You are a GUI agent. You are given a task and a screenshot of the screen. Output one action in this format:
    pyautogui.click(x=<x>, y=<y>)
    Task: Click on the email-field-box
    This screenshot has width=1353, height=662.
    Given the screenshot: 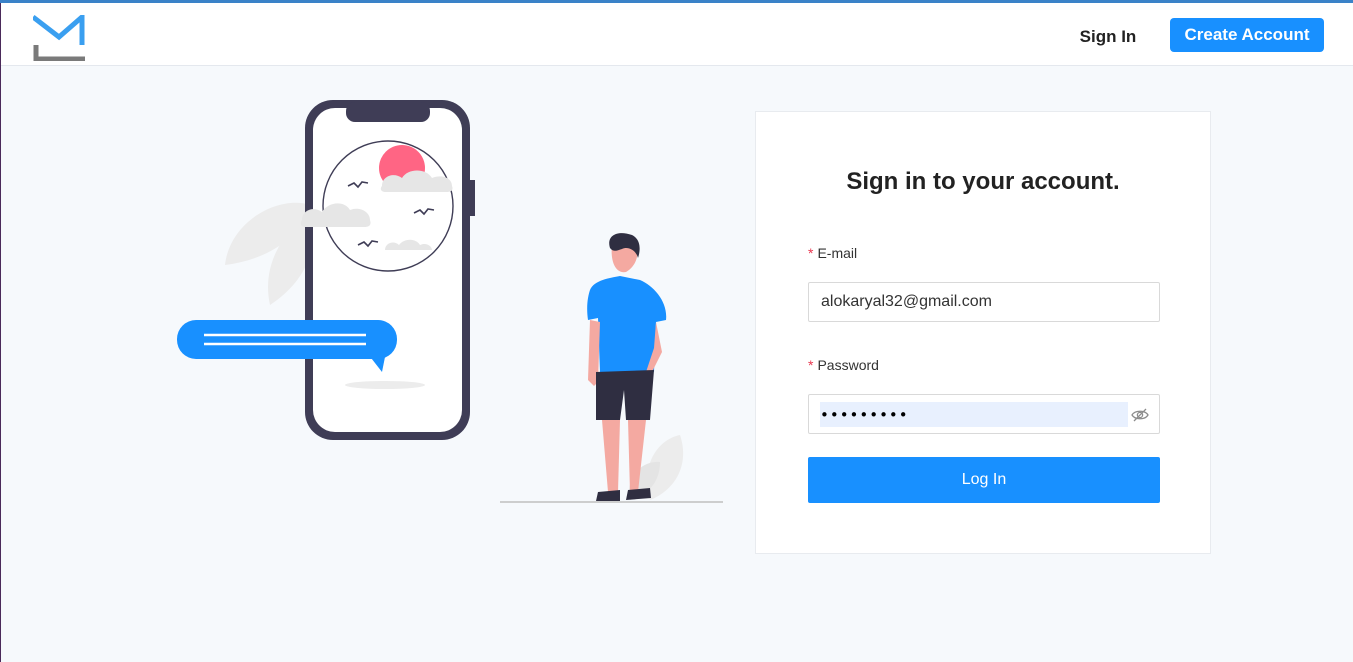 What is the action you would take?
    pyautogui.click(x=984, y=302)
    